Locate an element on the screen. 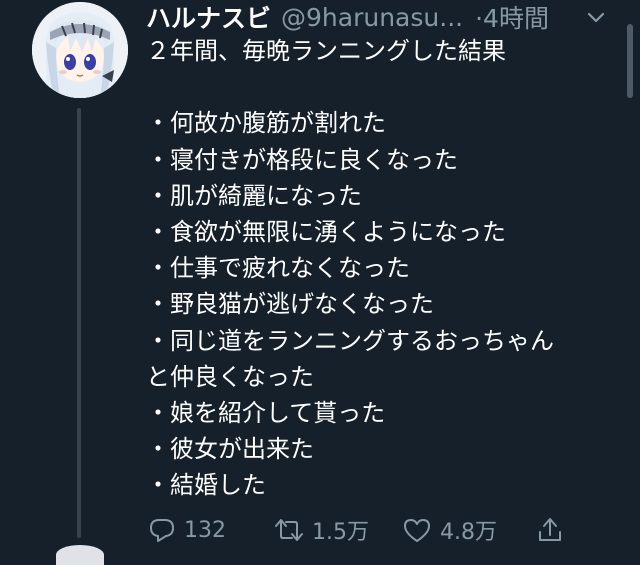 The width and height of the screenshot is (640, 565). retweet-arrows-icon is located at coordinates (289, 530).